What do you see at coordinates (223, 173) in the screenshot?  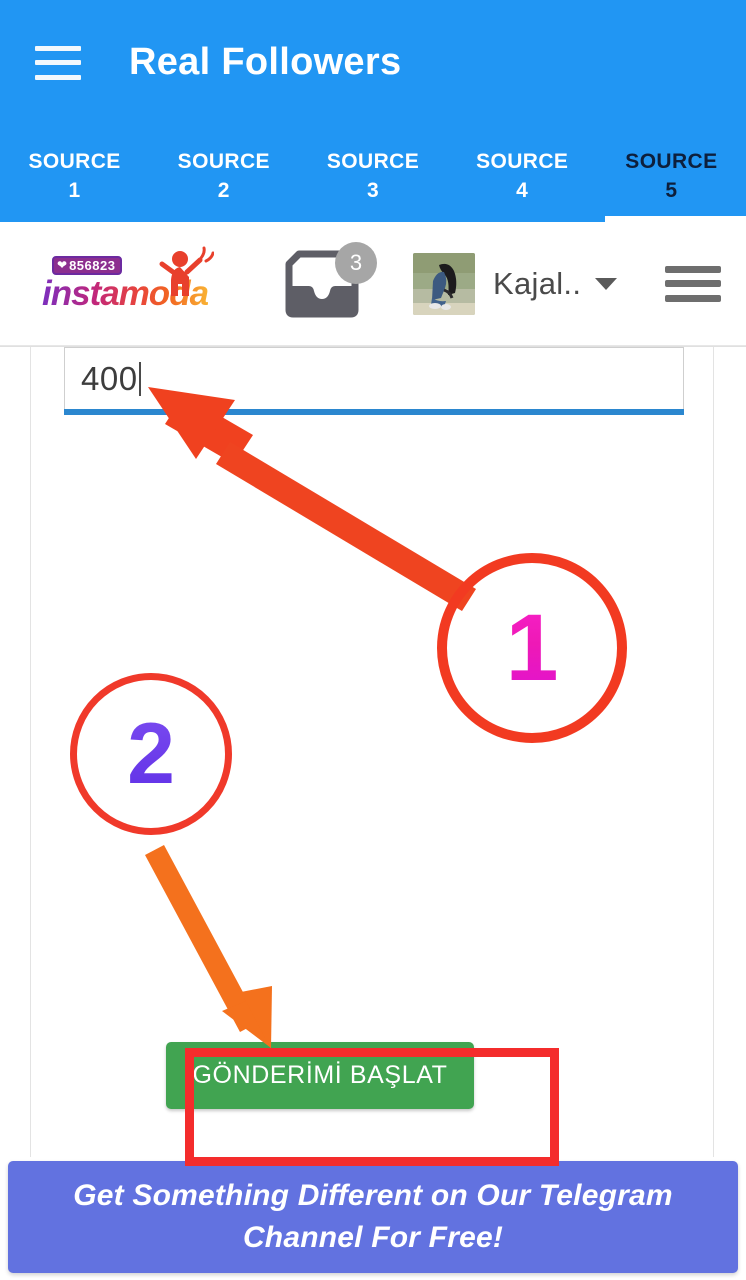 I see `tab-source-2: SOURCE 2` at bounding box center [223, 173].